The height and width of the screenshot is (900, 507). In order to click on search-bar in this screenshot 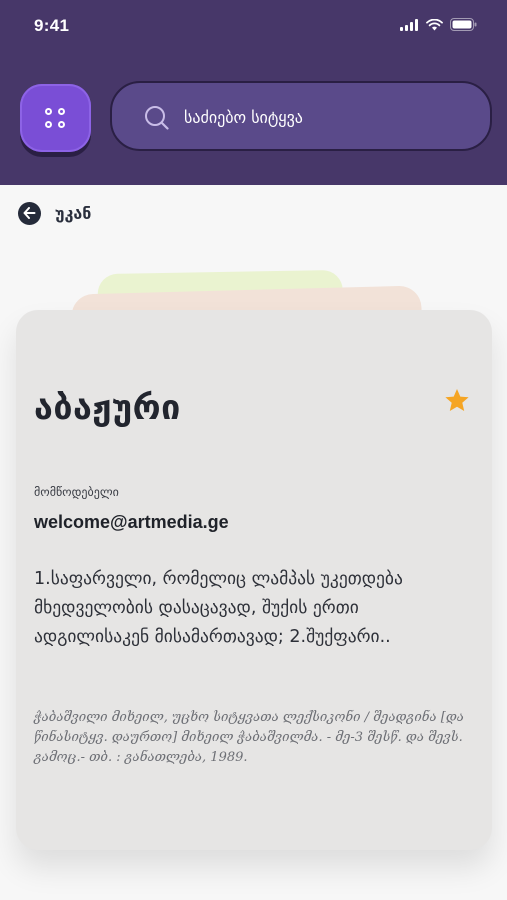, I will do `click(301, 116)`.